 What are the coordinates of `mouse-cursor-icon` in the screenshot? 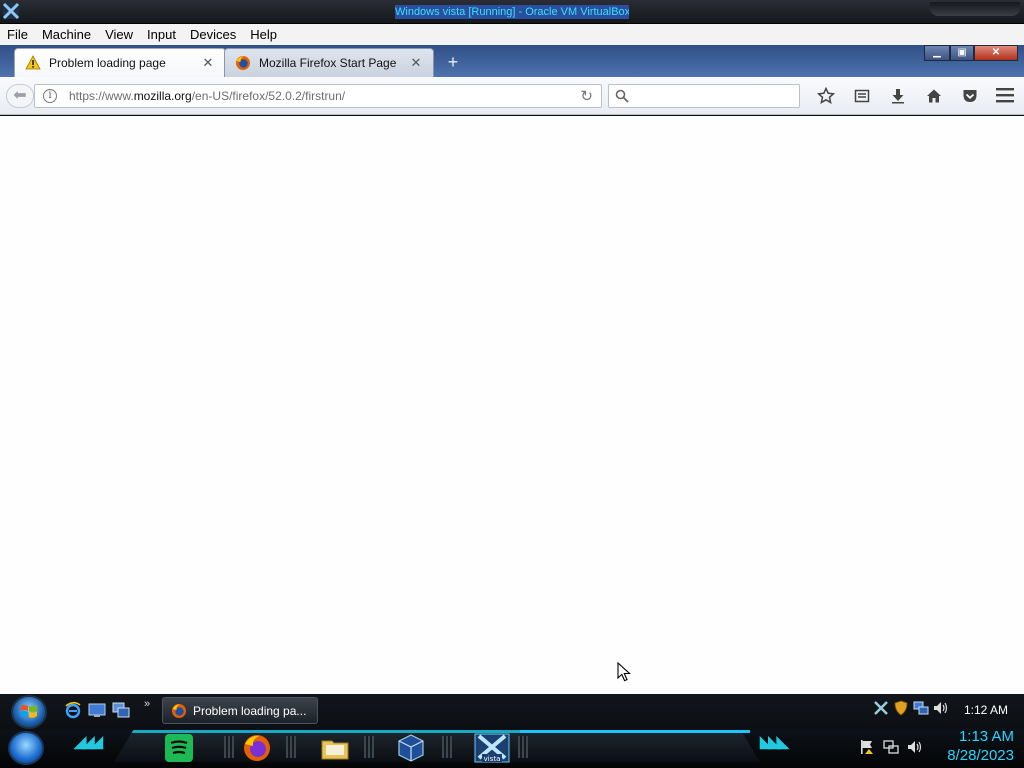 It's located at (624, 672).